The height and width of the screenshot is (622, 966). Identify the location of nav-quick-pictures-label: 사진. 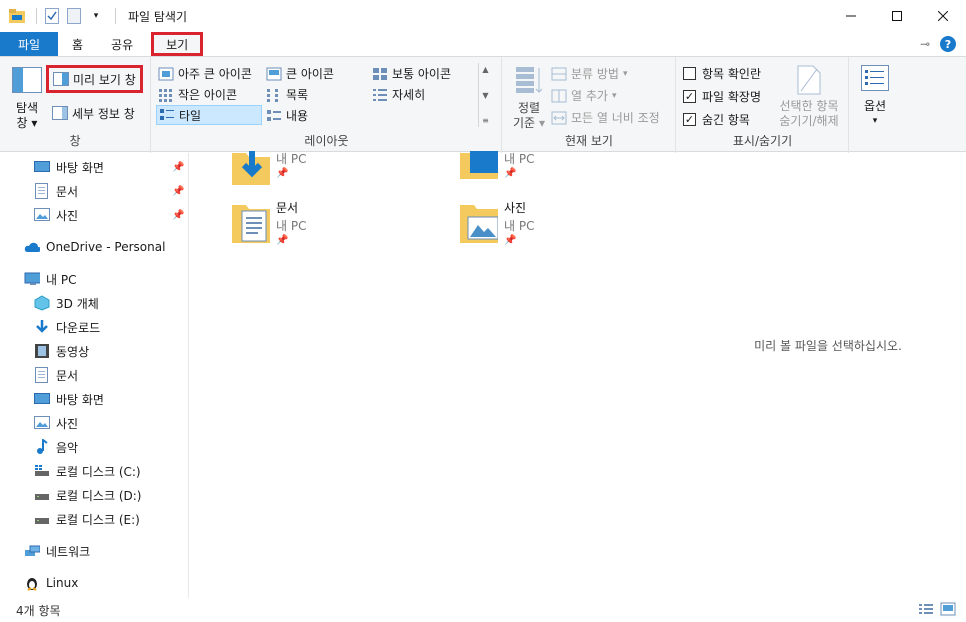
(67, 215).